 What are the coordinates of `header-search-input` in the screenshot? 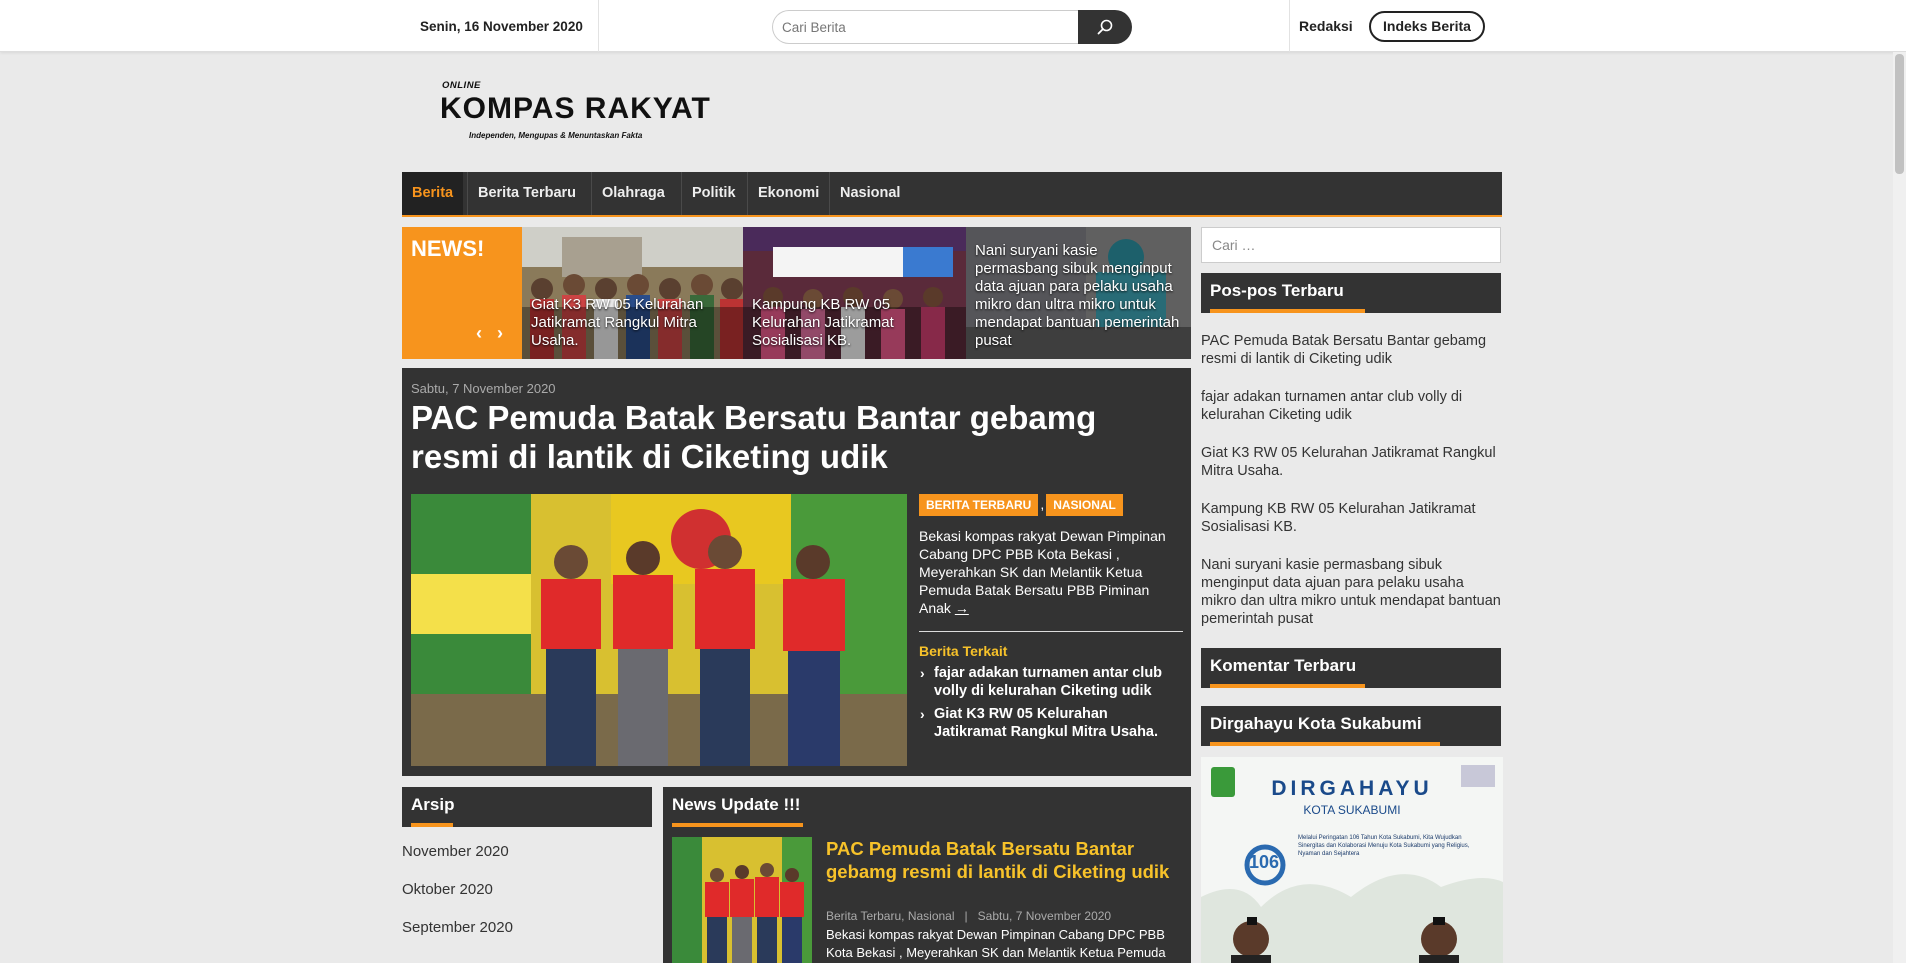 It's located at (925, 27).